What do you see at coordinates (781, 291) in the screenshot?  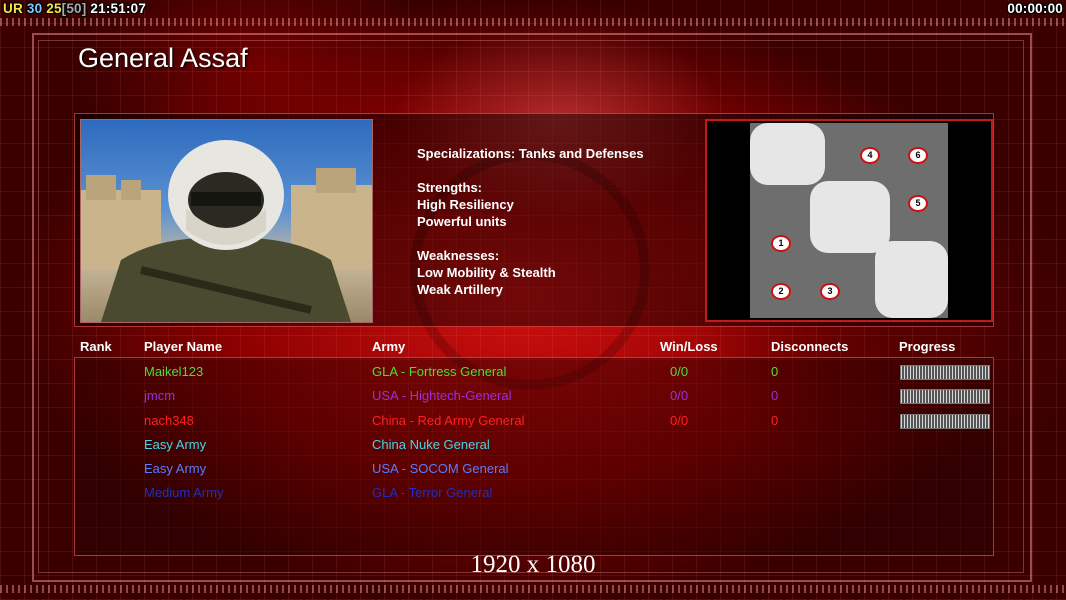 I see `start-position-marker: 2` at bounding box center [781, 291].